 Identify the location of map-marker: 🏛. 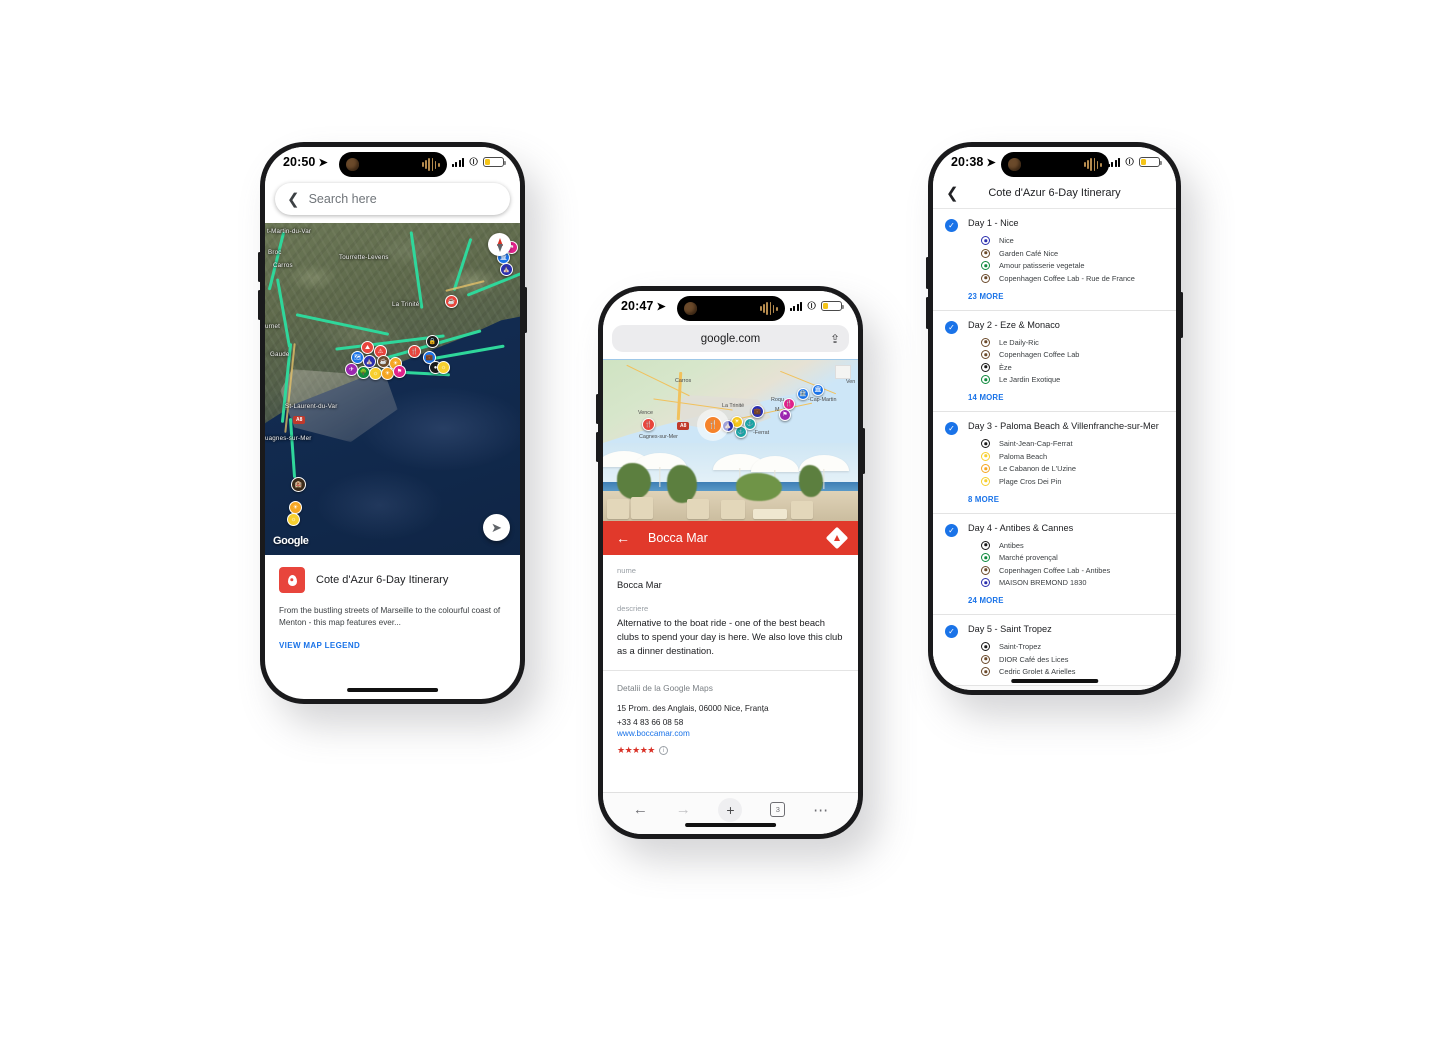
(818, 390).